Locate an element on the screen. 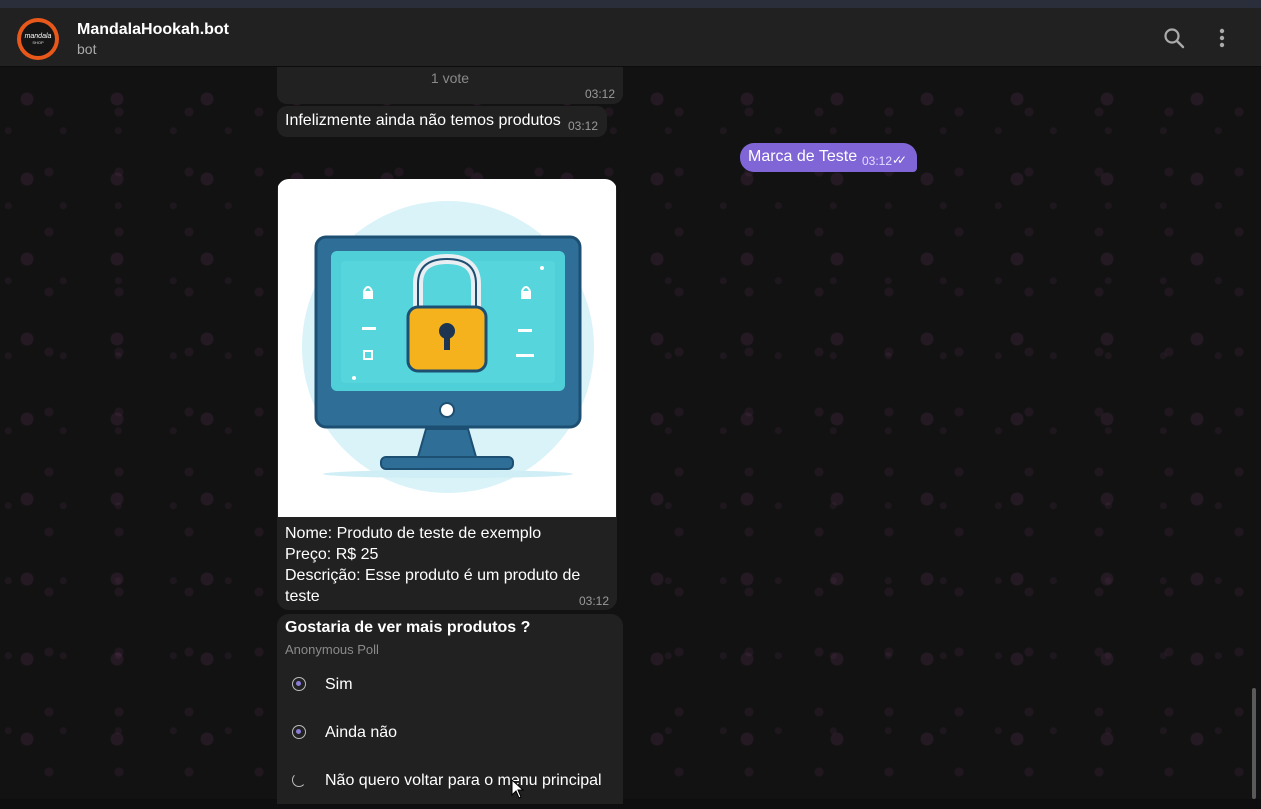 The height and width of the screenshot is (809, 1261). poll-question: Gostaria de ver mais produtos ? is located at coordinates (408, 627).